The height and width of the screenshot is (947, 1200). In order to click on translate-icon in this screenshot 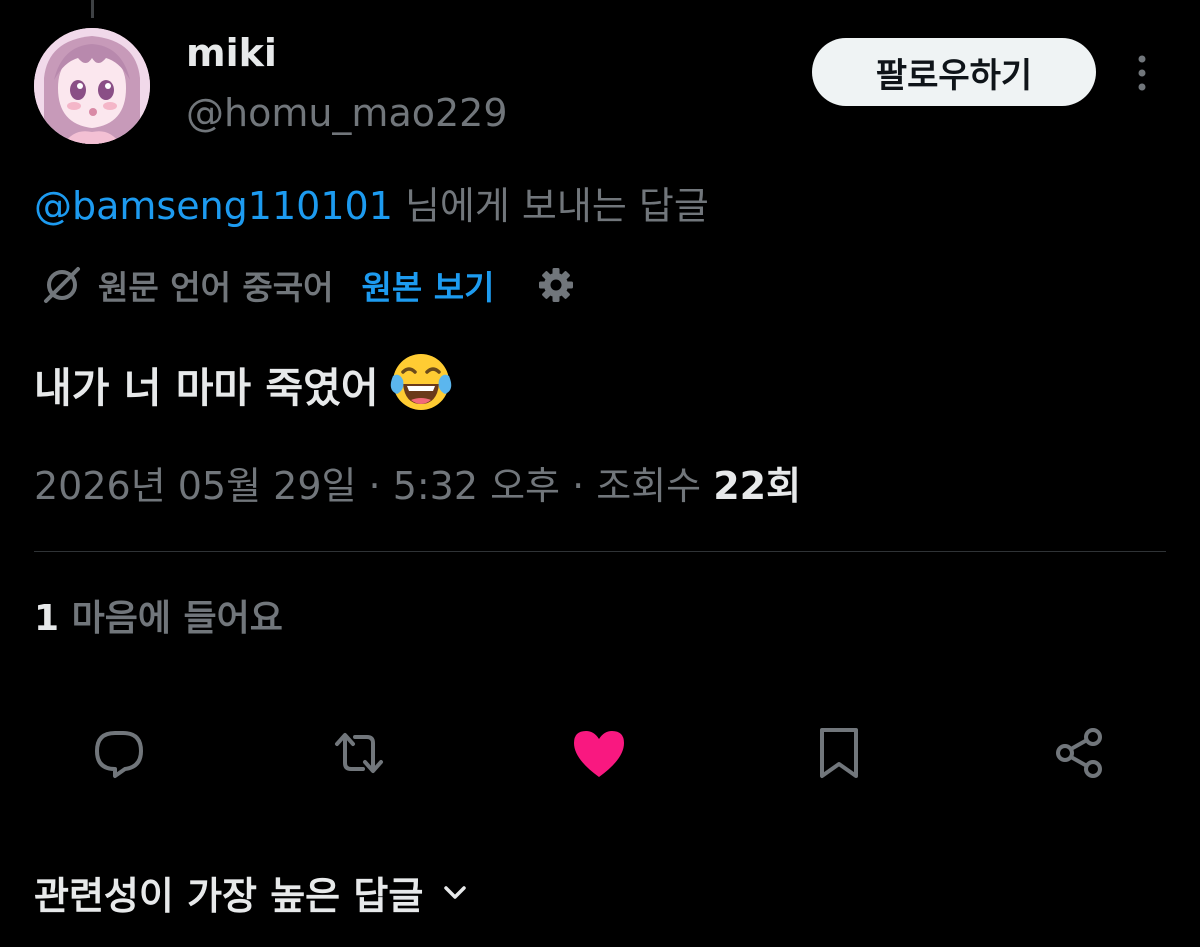, I will do `click(62, 285)`.